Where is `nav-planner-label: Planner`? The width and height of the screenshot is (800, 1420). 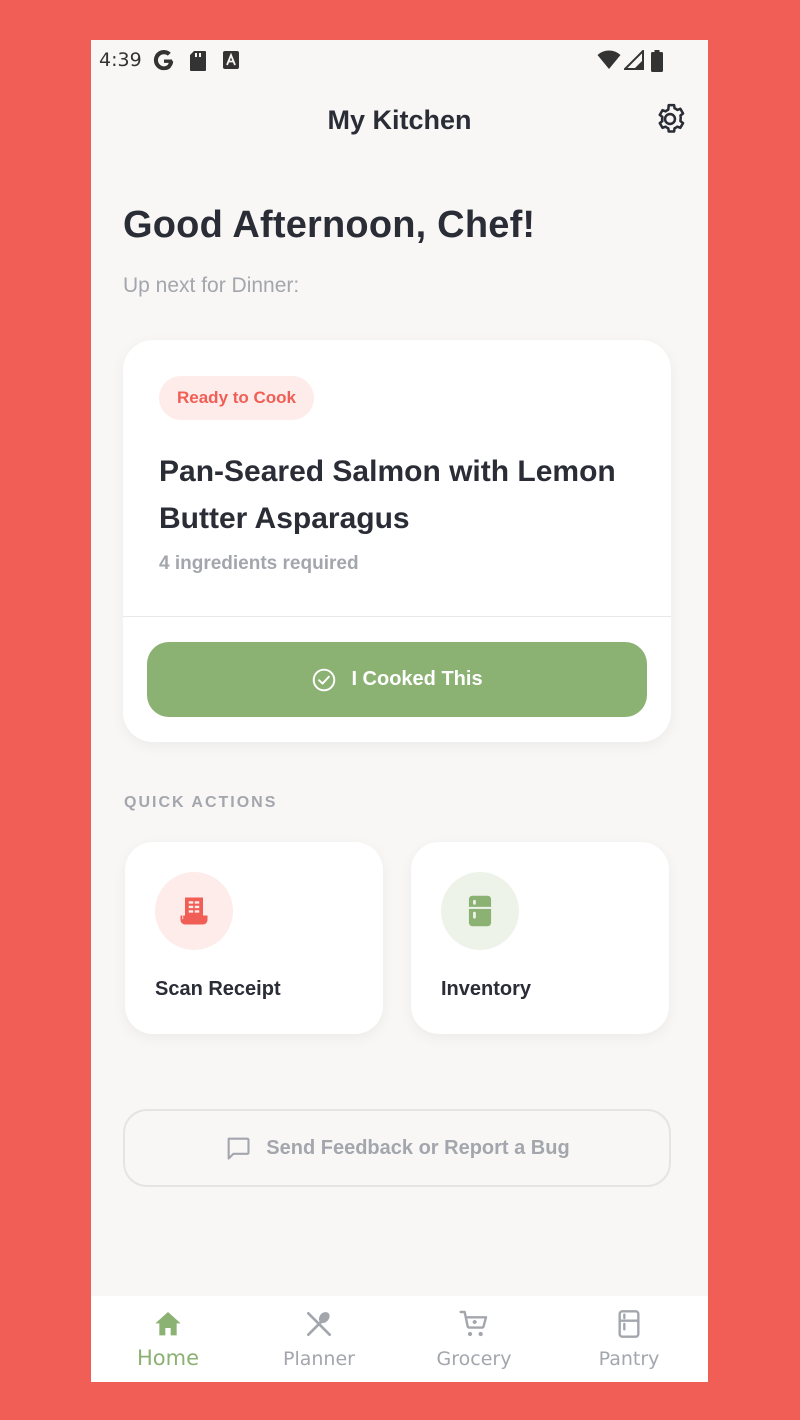
nav-planner-label: Planner is located at coordinates (319, 1359).